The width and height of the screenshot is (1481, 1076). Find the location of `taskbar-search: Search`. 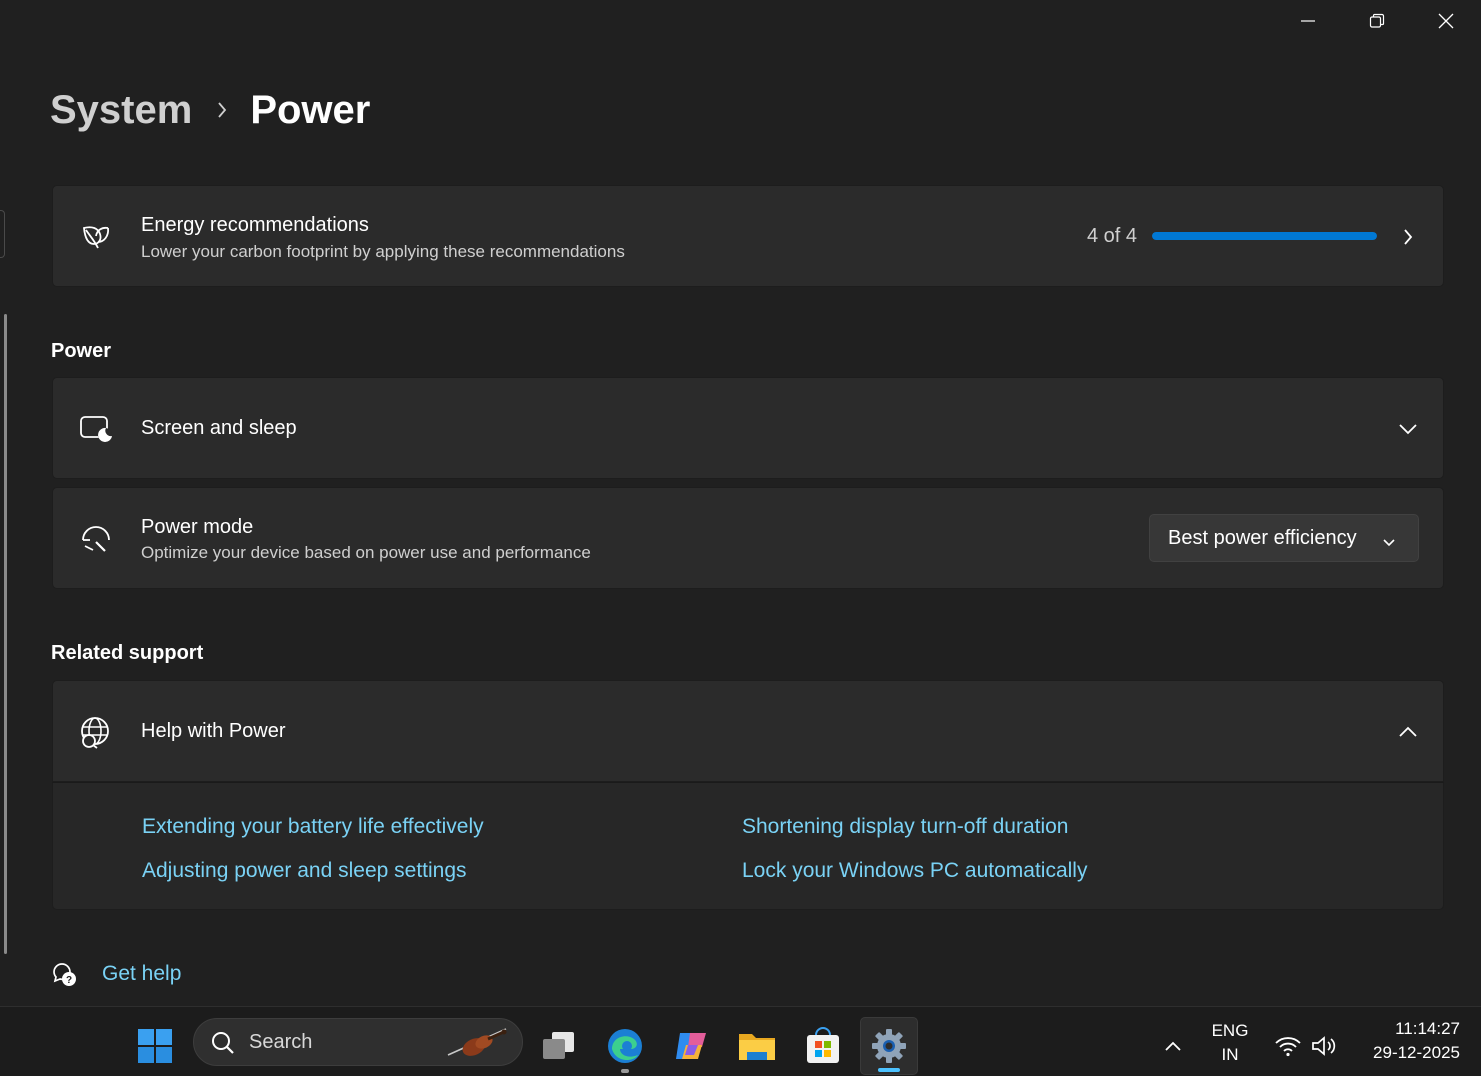

taskbar-search: Search is located at coordinates (358, 1042).